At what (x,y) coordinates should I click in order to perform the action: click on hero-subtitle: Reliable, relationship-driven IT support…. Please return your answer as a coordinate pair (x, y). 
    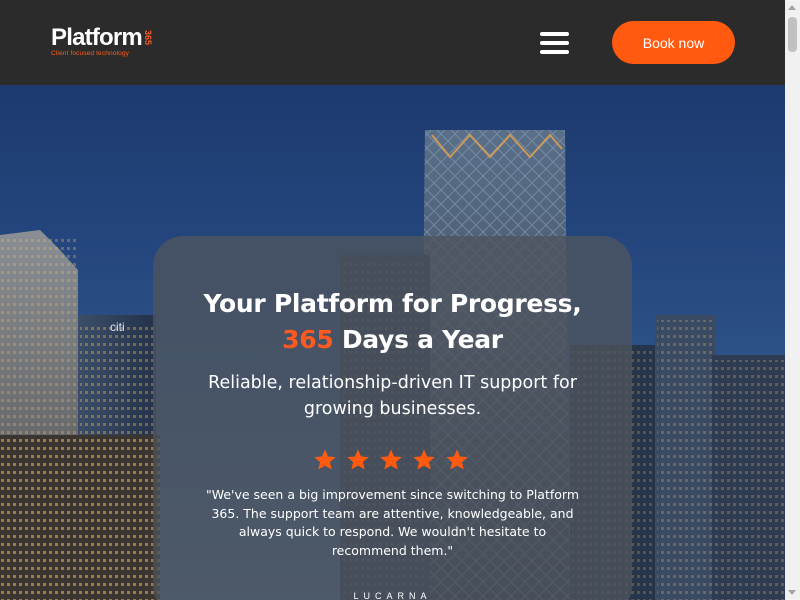
    Looking at the image, I should click on (392, 396).